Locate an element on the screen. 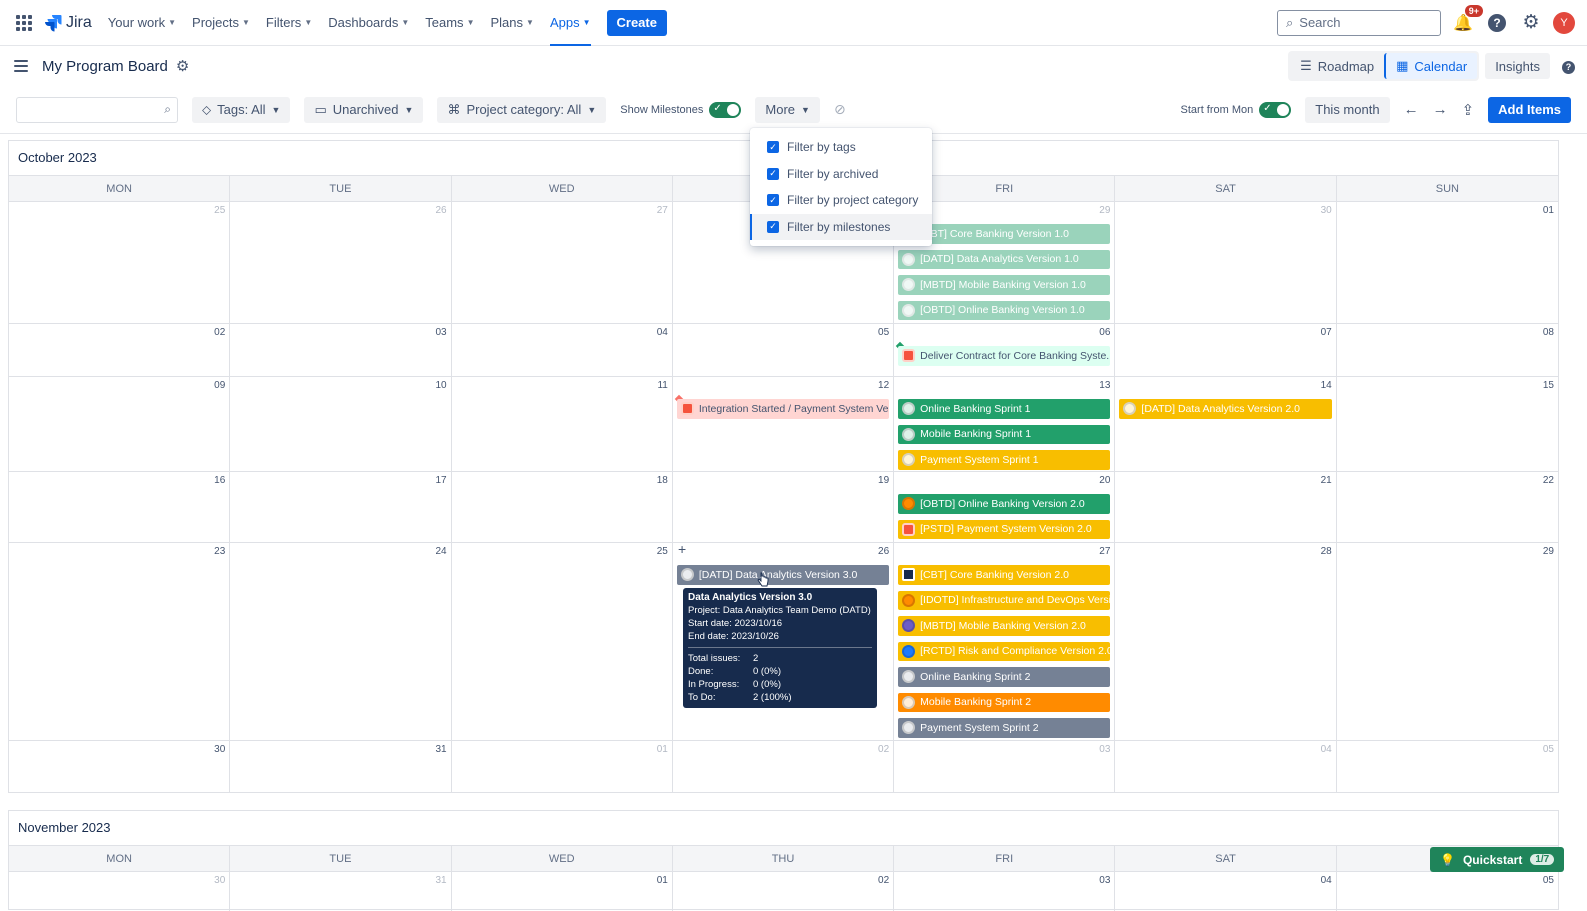 The image size is (1587, 911). settings-button: ⚙ is located at coordinates (1531, 23).